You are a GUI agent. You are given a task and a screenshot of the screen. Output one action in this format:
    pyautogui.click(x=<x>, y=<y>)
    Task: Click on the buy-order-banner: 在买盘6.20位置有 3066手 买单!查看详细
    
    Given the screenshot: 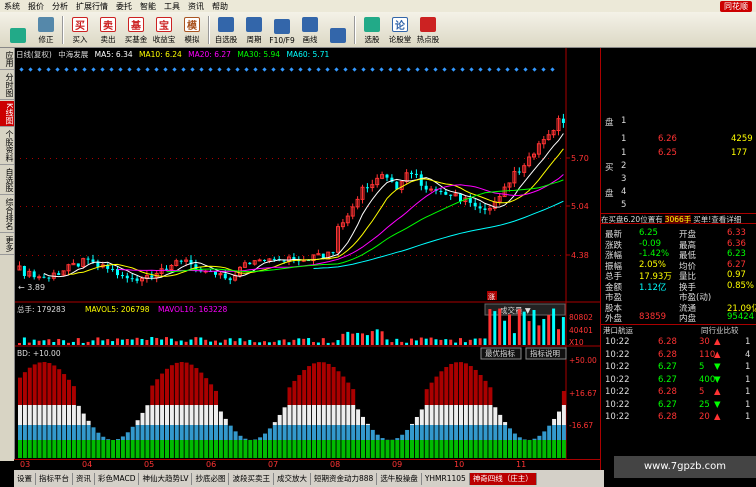 What is the action you would take?
    pyautogui.click(x=678, y=218)
    